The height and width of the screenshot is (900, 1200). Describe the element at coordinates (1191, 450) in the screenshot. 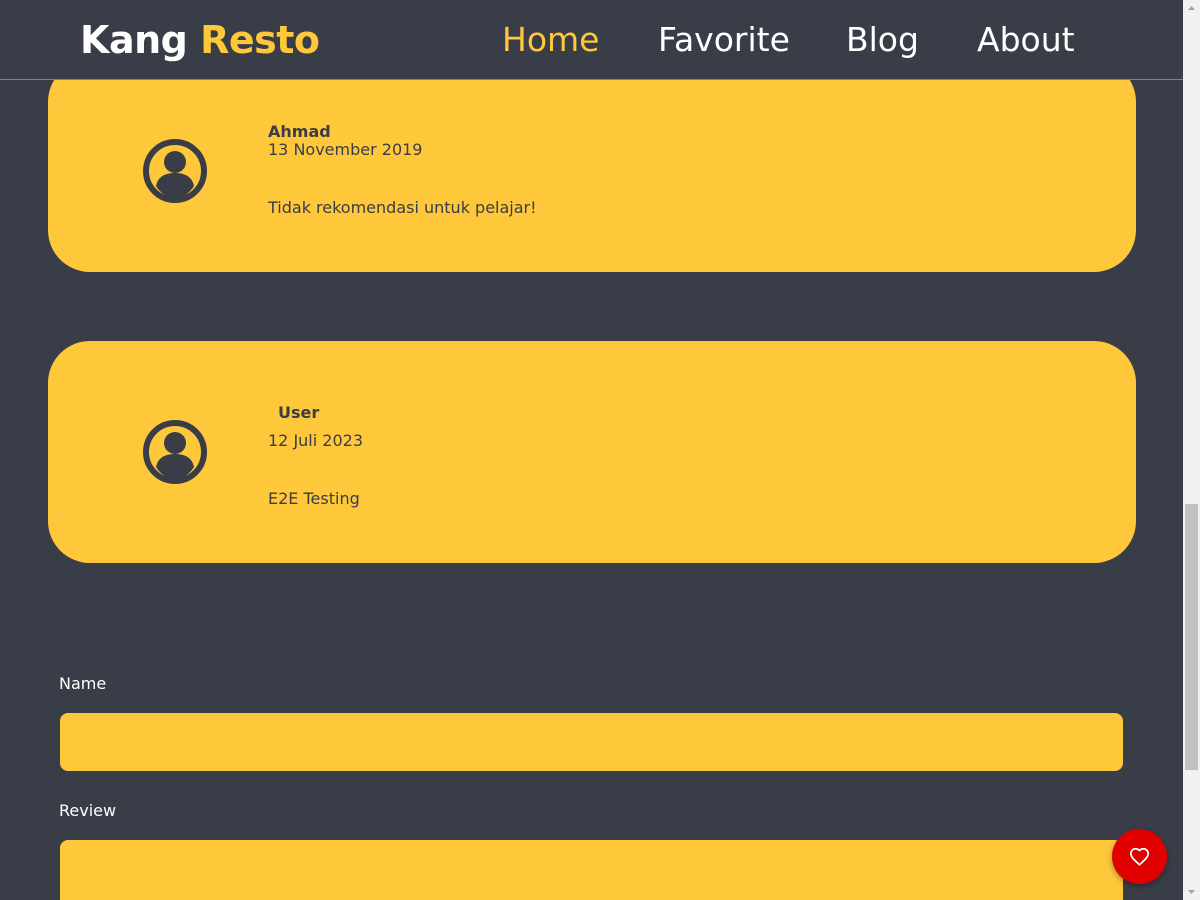

I see `page-scrollbar` at that location.